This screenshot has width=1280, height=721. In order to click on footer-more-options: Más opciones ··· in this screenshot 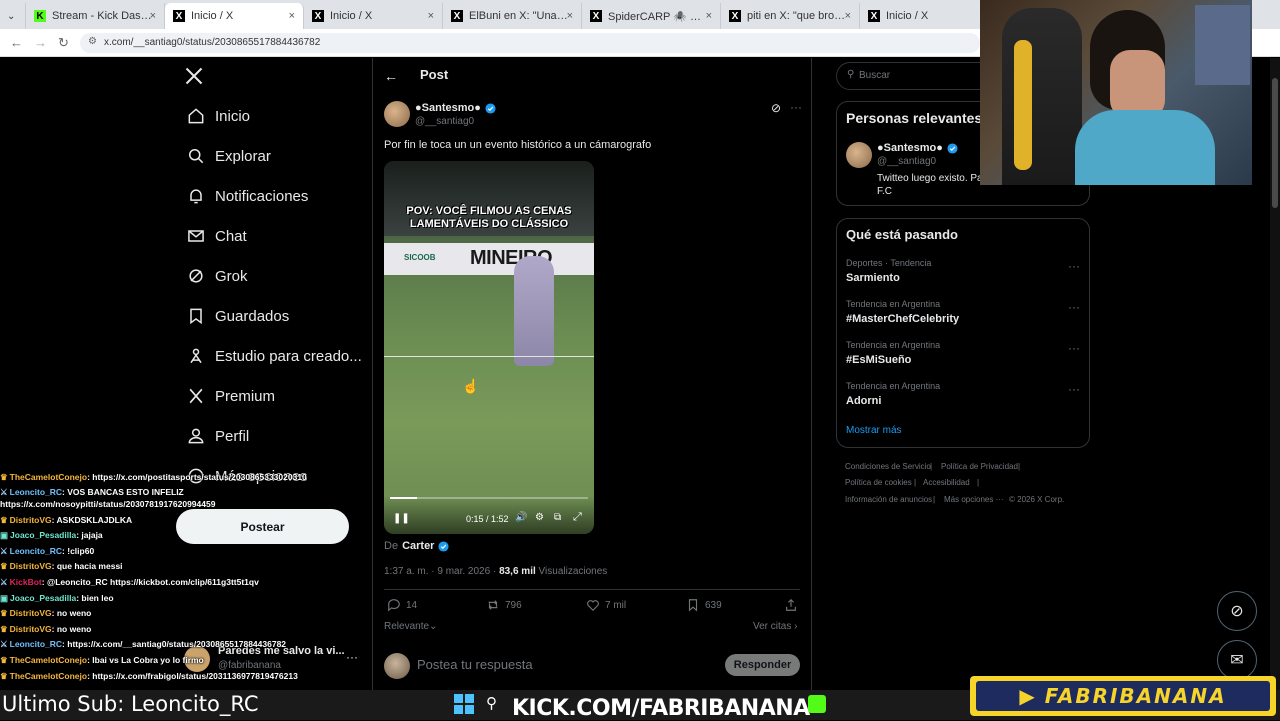, I will do `click(974, 499)`.